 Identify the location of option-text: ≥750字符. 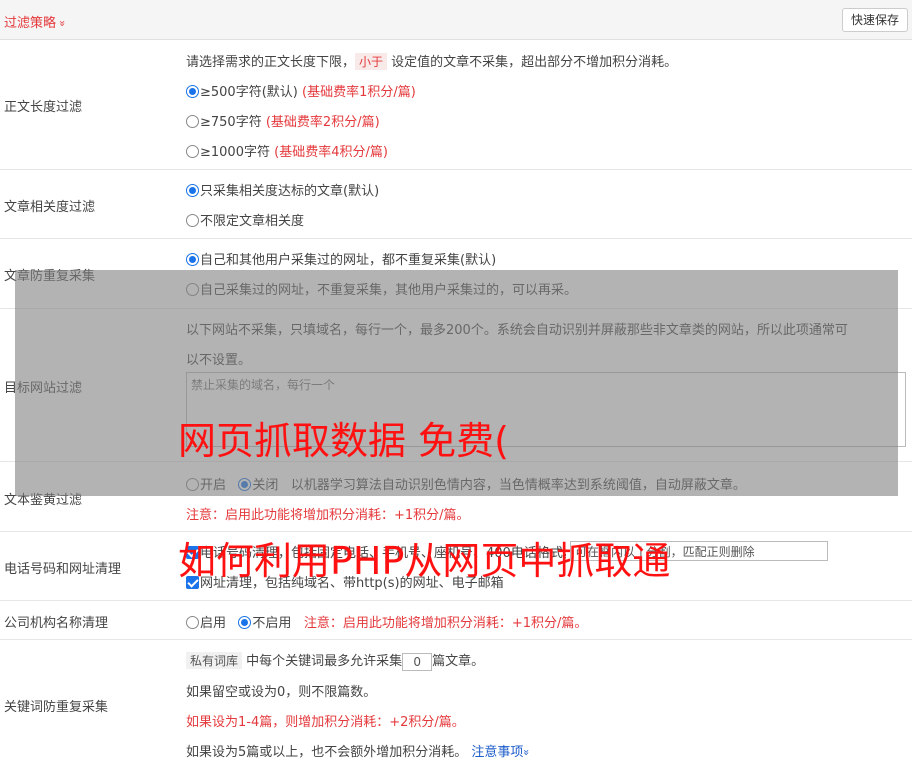
(231, 122).